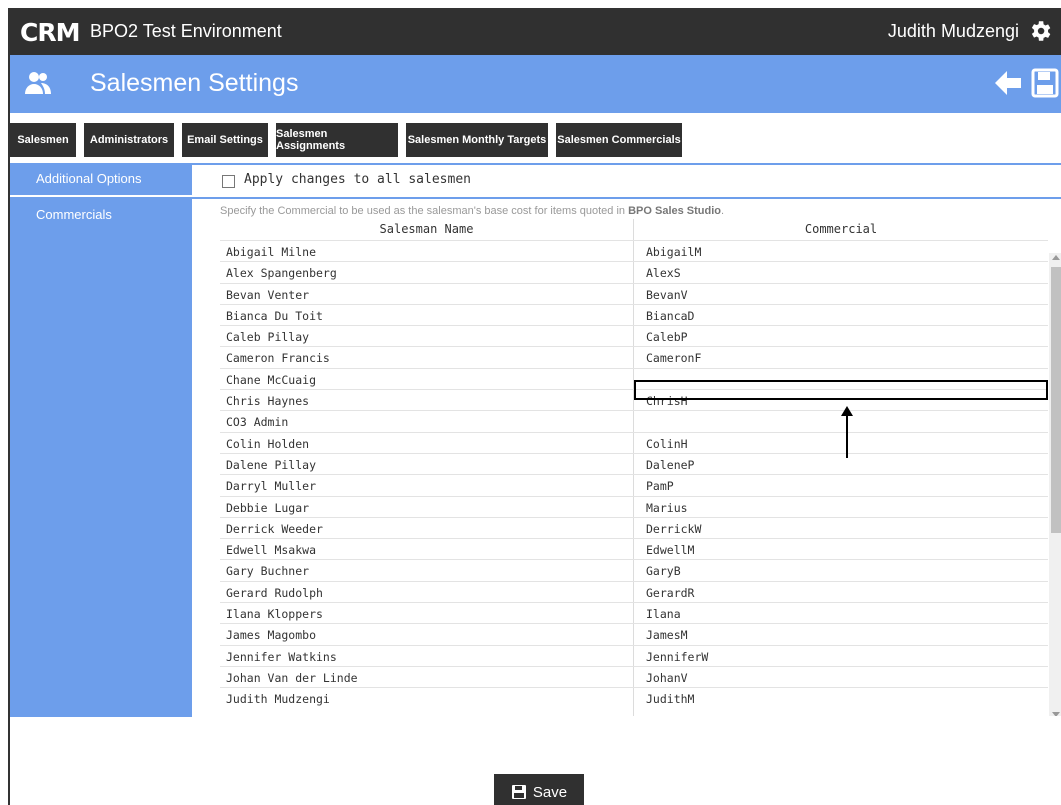 The image size is (1061, 805). I want to click on table-row: Gerard Rudolph GerardR, so click(634, 591).